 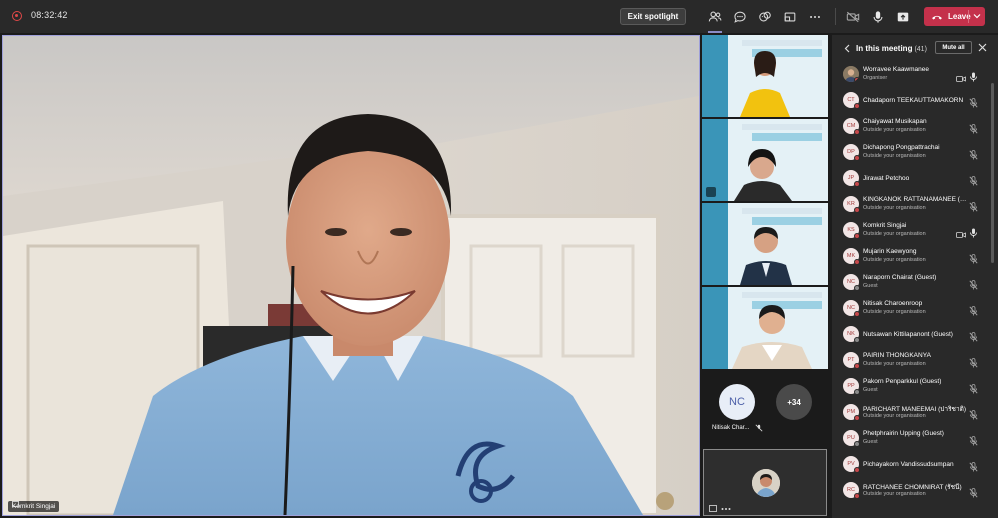 What do you see at coordinates (794, 402) in the screenshot?
I see `more-participants-button: +34` at bounding box center [794, 402].